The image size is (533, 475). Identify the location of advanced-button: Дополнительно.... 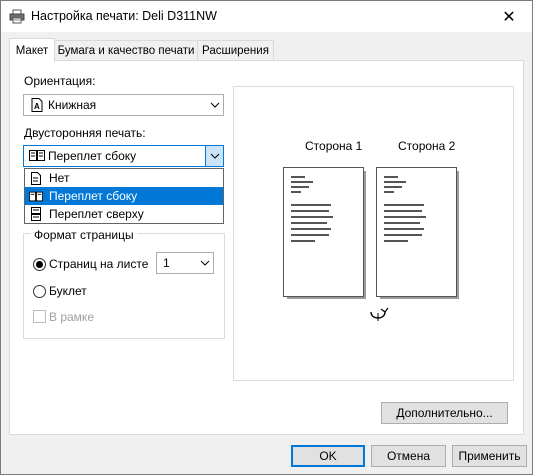
(444, 413).